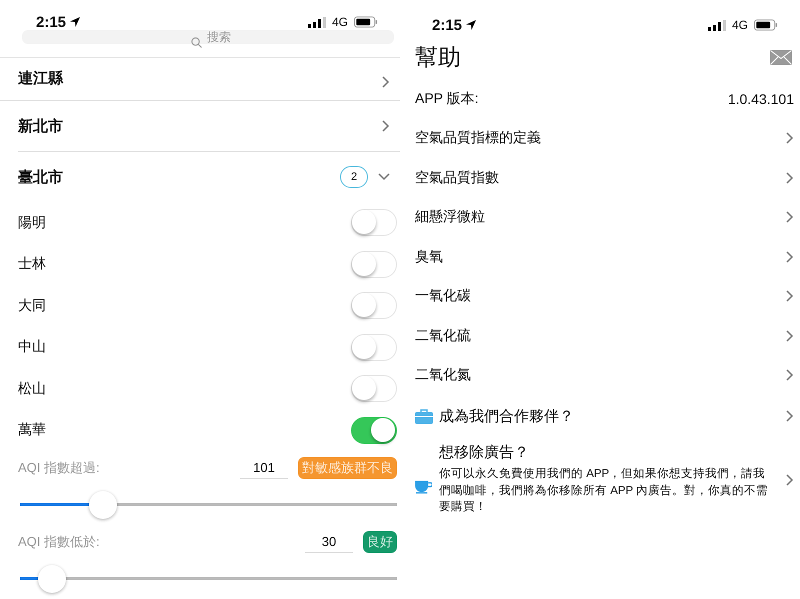 This screenshot has width=800, height=599. Describe the element at coordinates (32, 389) in the screenshot. I see `district-label: 松山` at that location.